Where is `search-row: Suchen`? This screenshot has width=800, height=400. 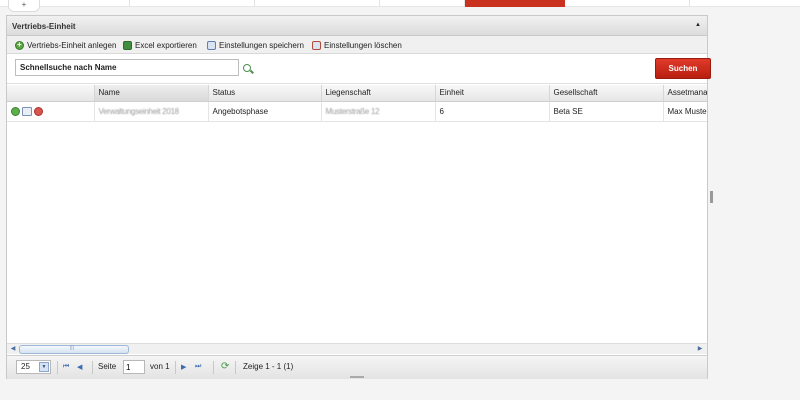 search-row: Suchen is located at coordinates (359, 69).